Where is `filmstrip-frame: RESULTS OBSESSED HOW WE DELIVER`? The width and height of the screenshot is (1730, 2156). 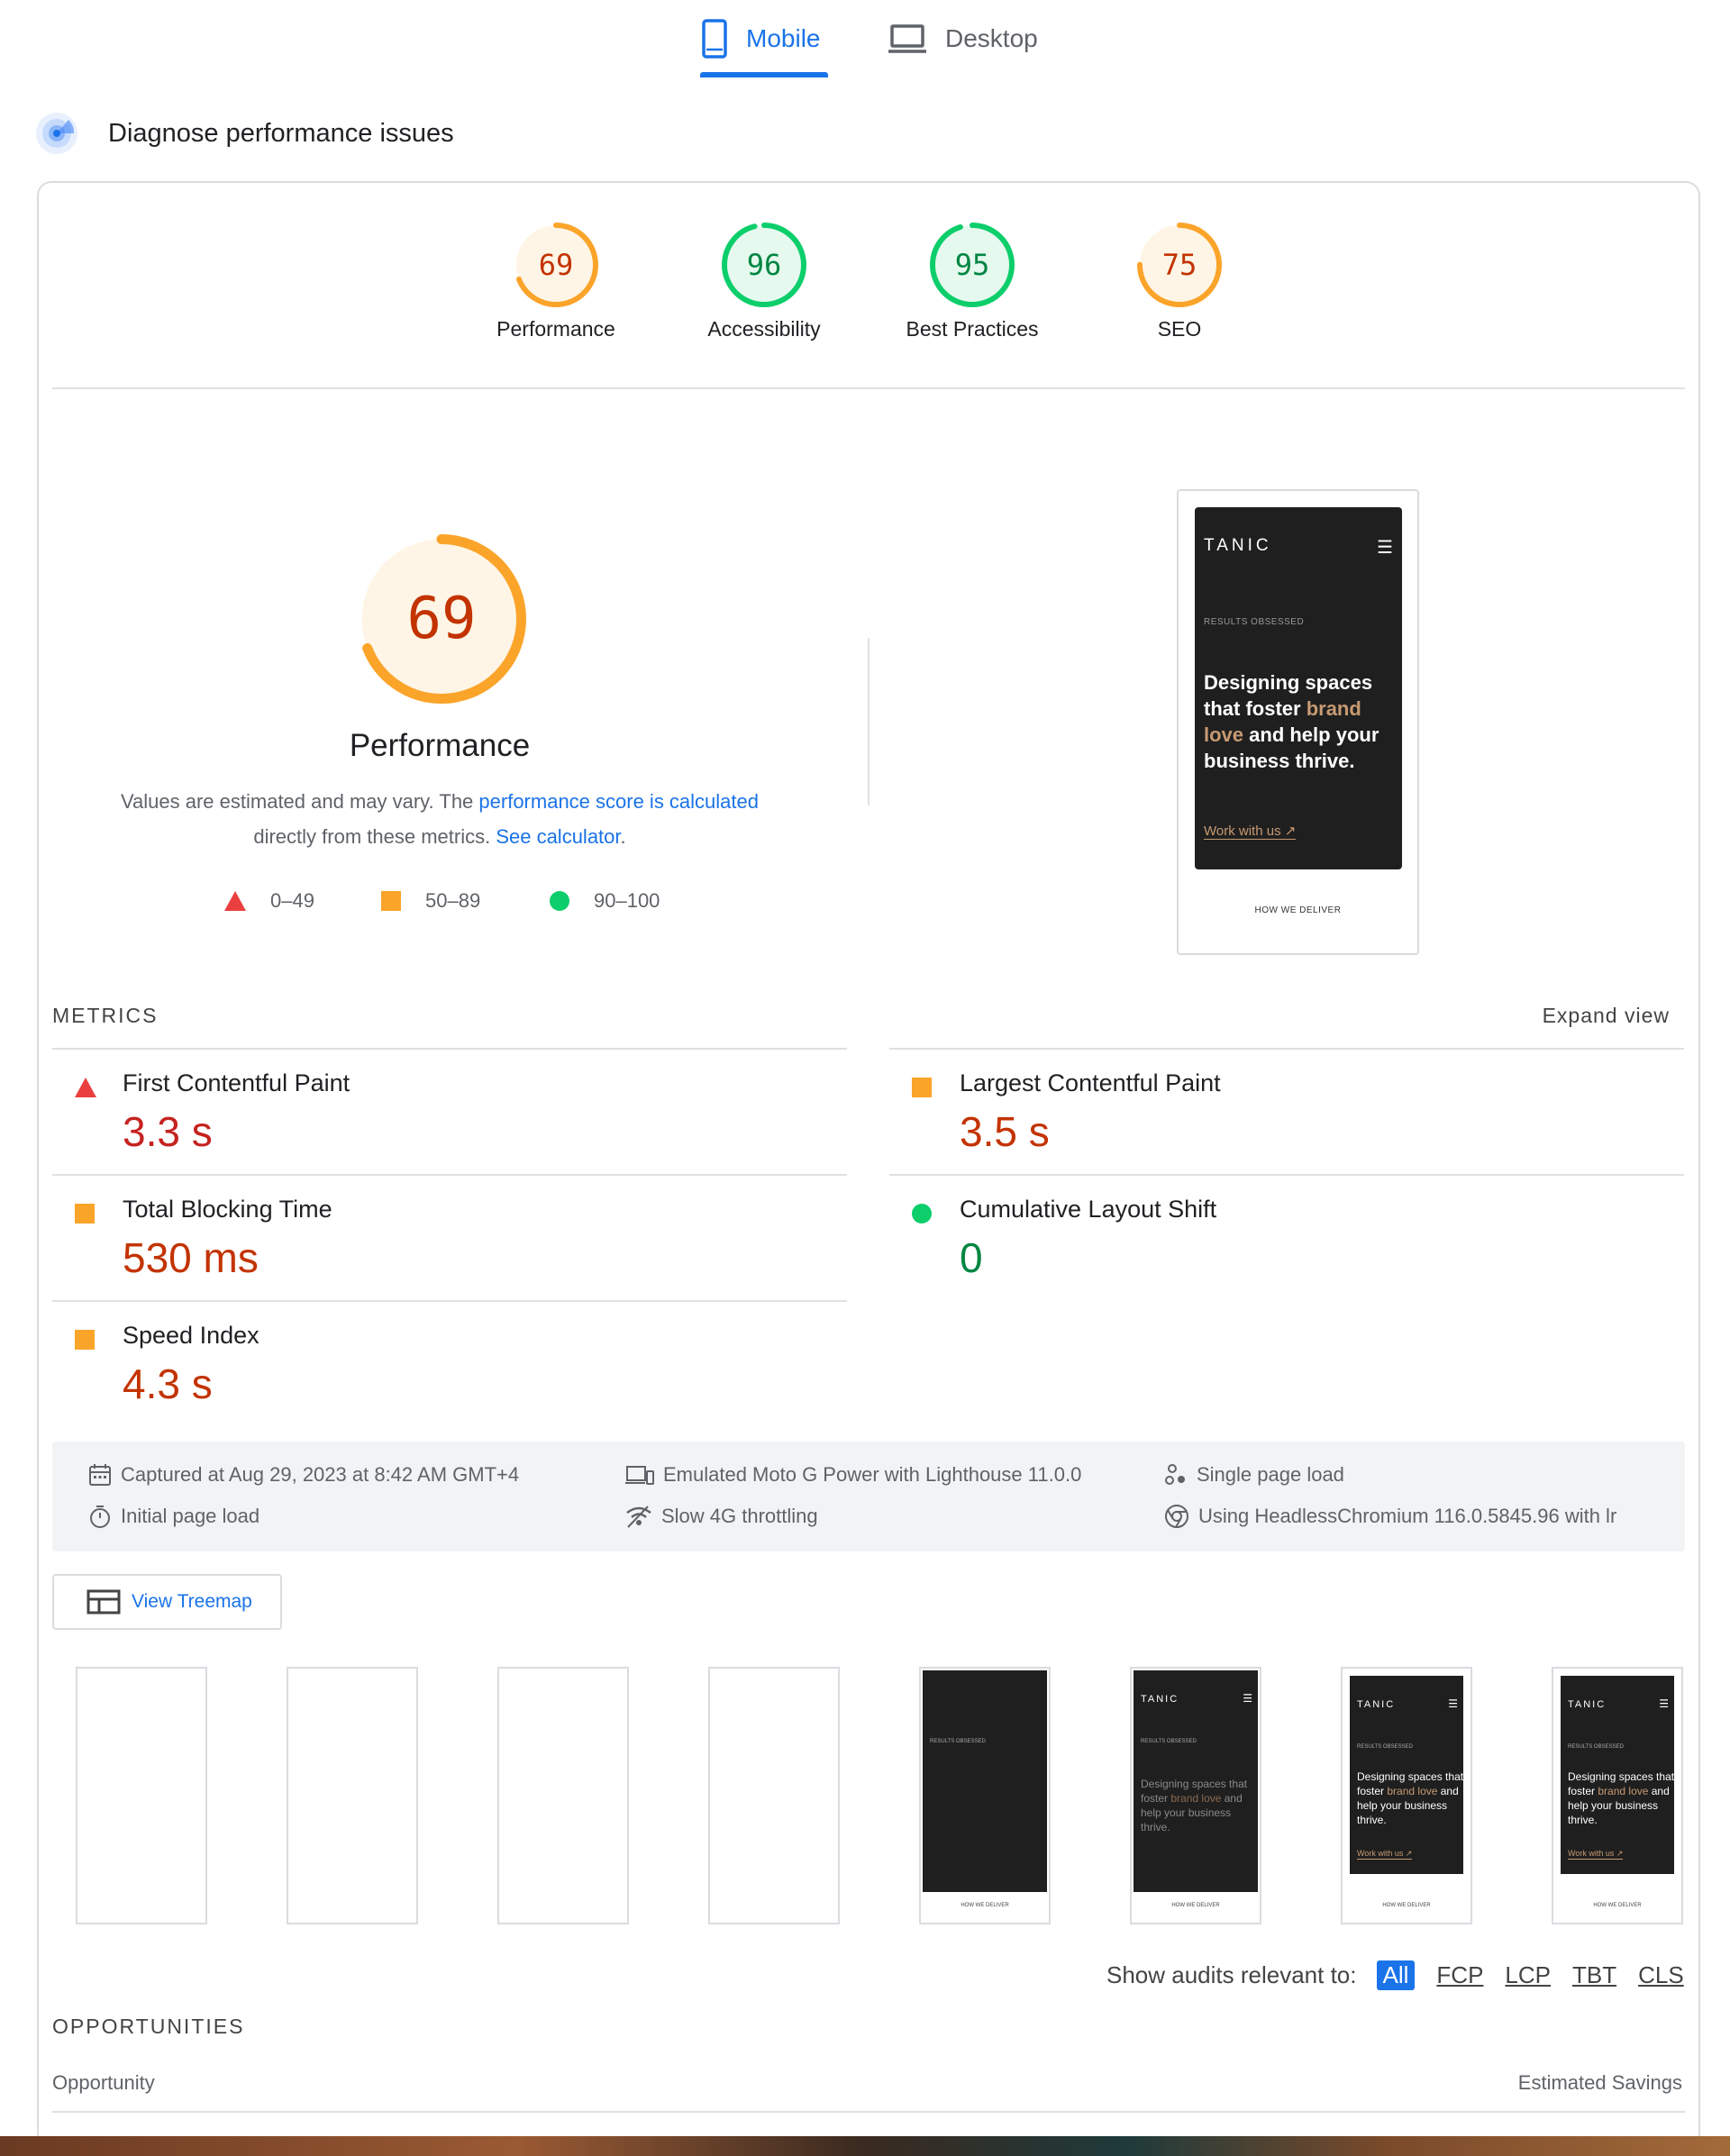 filmstrip-frame: RESULTS OBSESSED HOW WE DELIVER is located at coordinates (985, 1795).